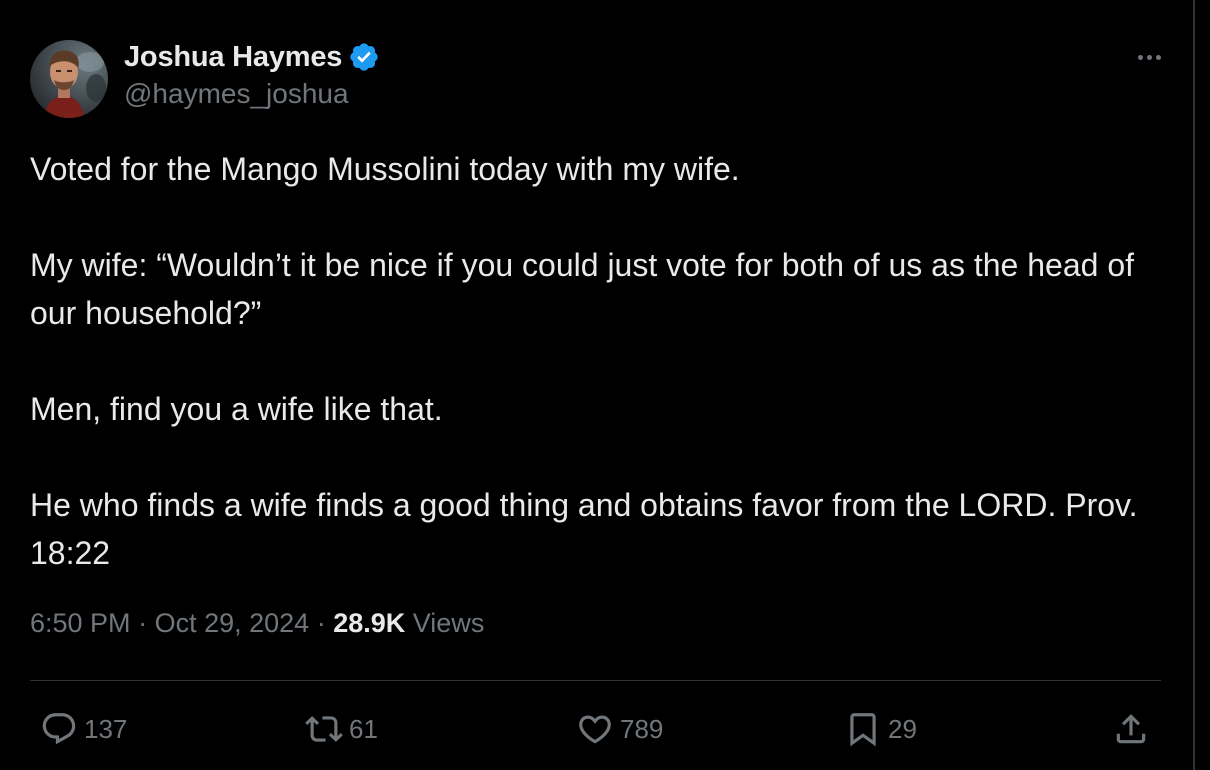 This screenshot has height=770, width=1210. Describe the element at coordinates (233, 57) in the screenshot. I see `display-name: Joshua Haymes` at that location.